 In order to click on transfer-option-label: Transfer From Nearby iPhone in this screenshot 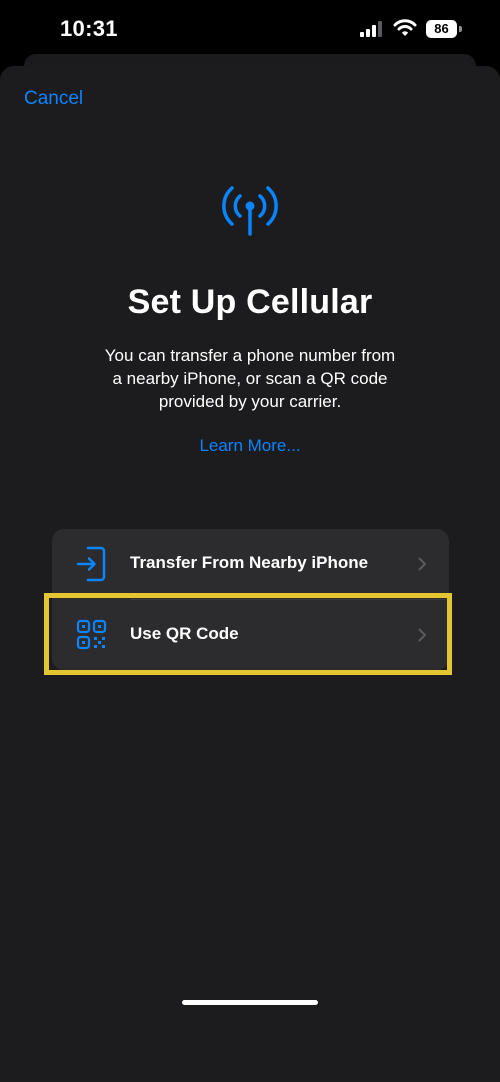, I will do `click(249, 562)`.